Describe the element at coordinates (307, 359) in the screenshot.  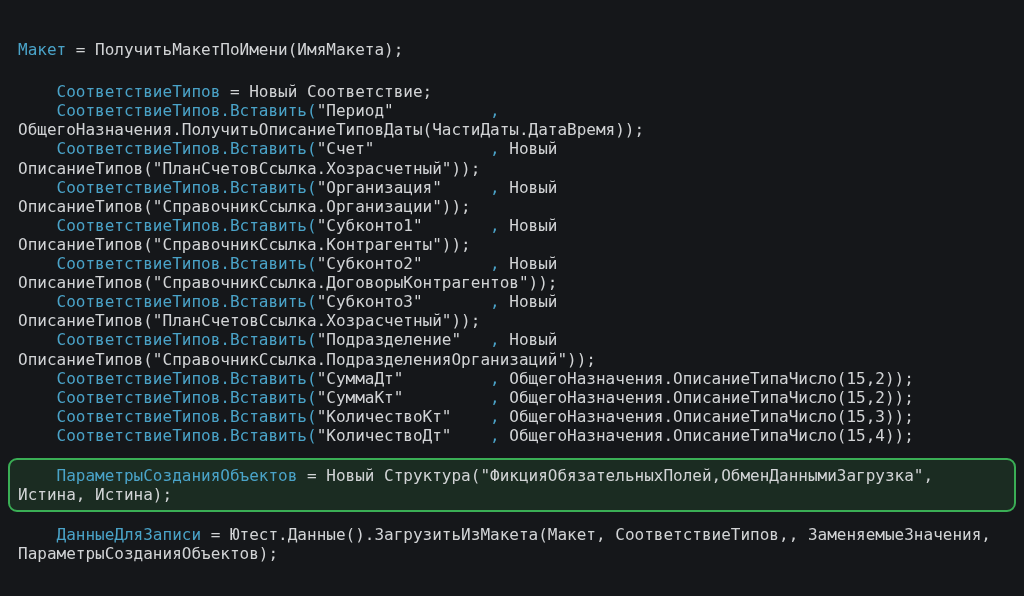
I see `code-line: ОписаниеТипов("СправочникСсылка.ПодразделенияОрганизаций"));` at that location.